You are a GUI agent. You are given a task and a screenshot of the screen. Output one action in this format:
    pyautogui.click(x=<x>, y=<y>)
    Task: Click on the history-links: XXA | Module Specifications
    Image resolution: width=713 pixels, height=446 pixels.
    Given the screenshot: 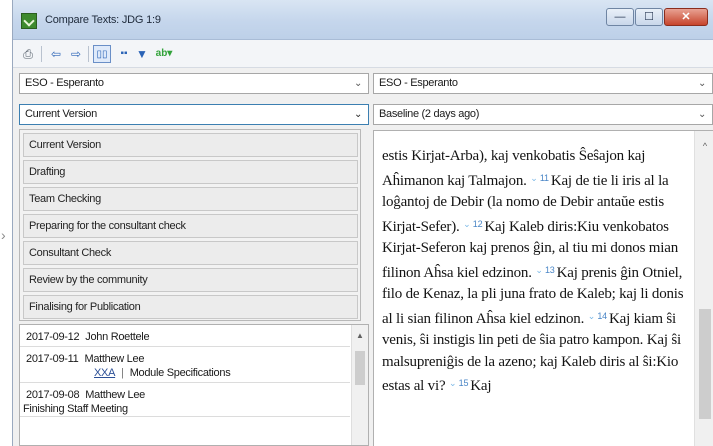 What is the action you would take?
    pyautogui.click(x=162, y=373)
    